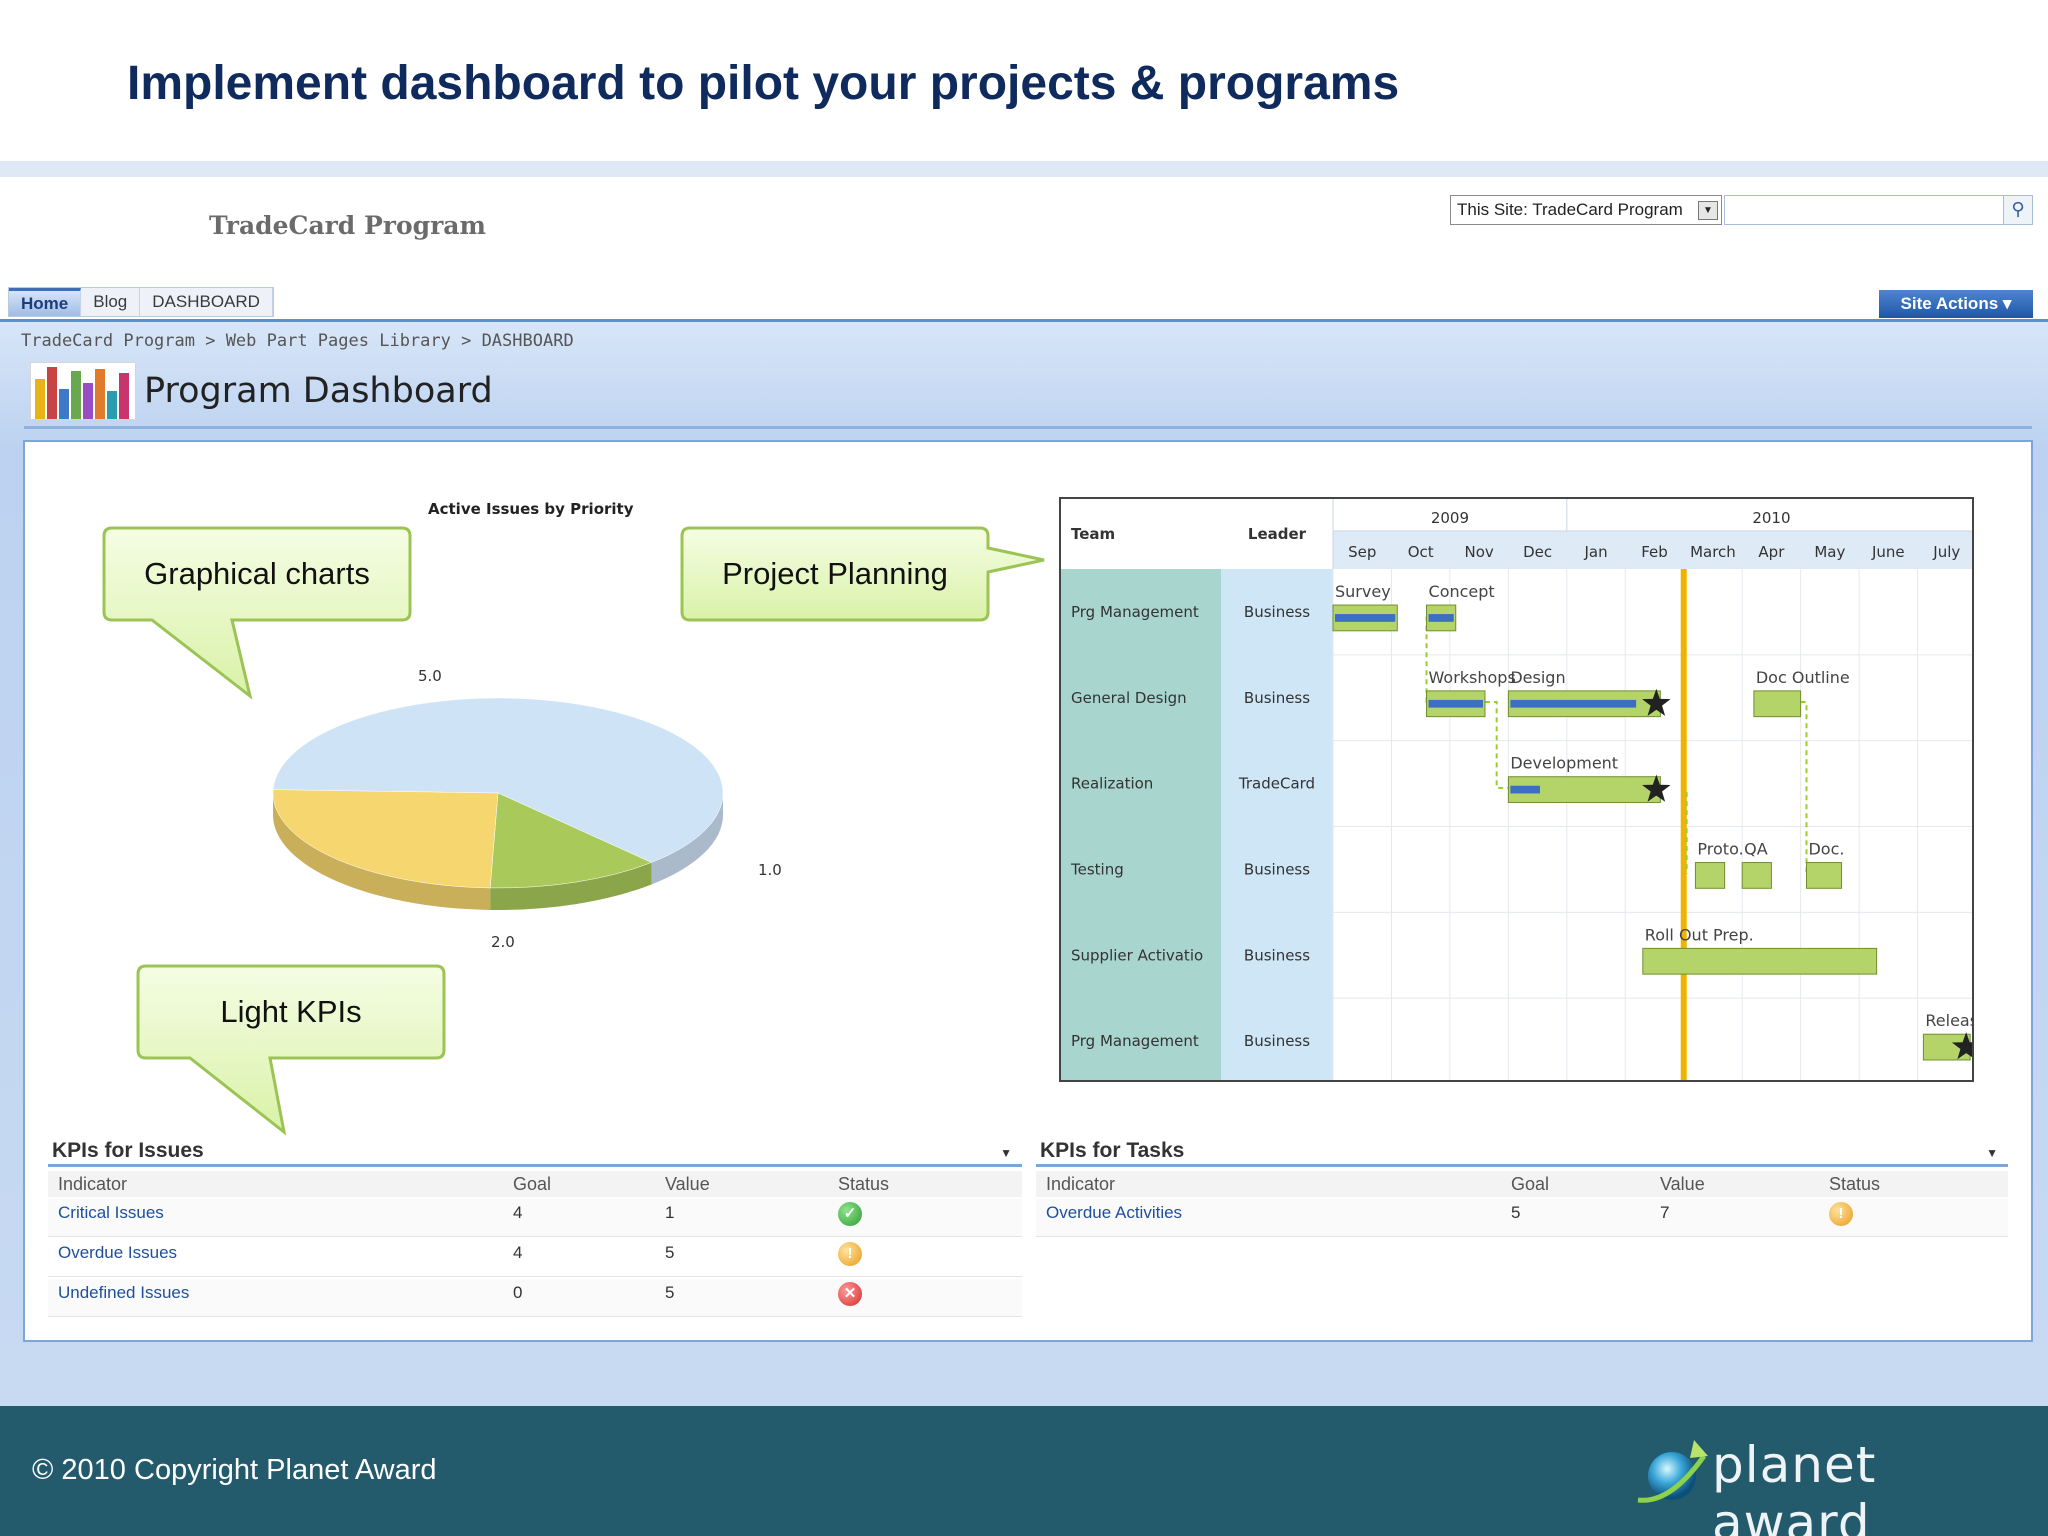 This screenshot has height=1536, width=2048. What do you see at coordinates (257, 613) in the screenshot?
I see `callout-charts-shape` at bounding box center [257, 613].